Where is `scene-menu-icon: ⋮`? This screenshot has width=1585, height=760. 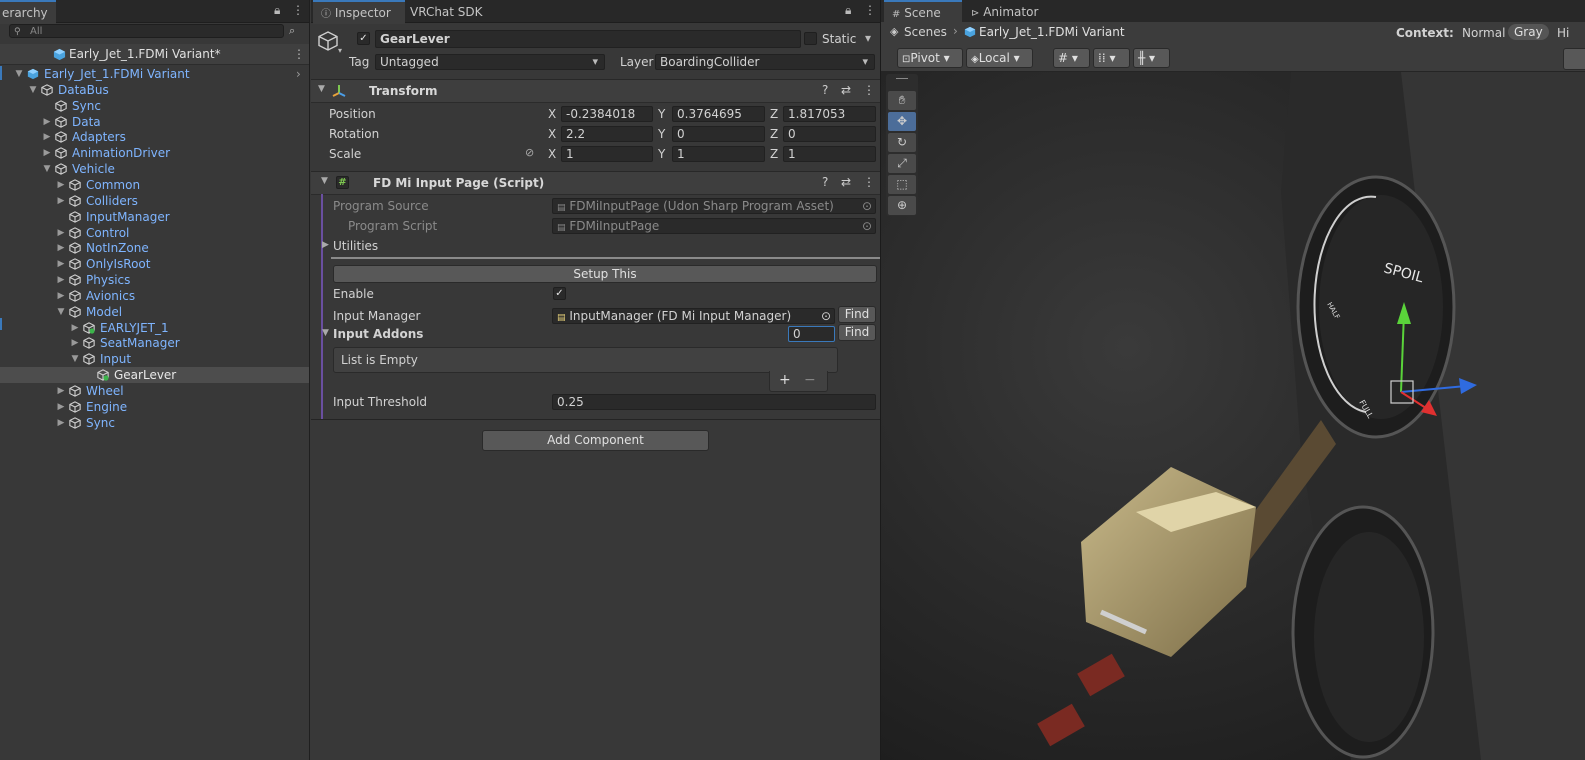 scene-menu-icon: ⋮ is located at coordinates (299, 54).